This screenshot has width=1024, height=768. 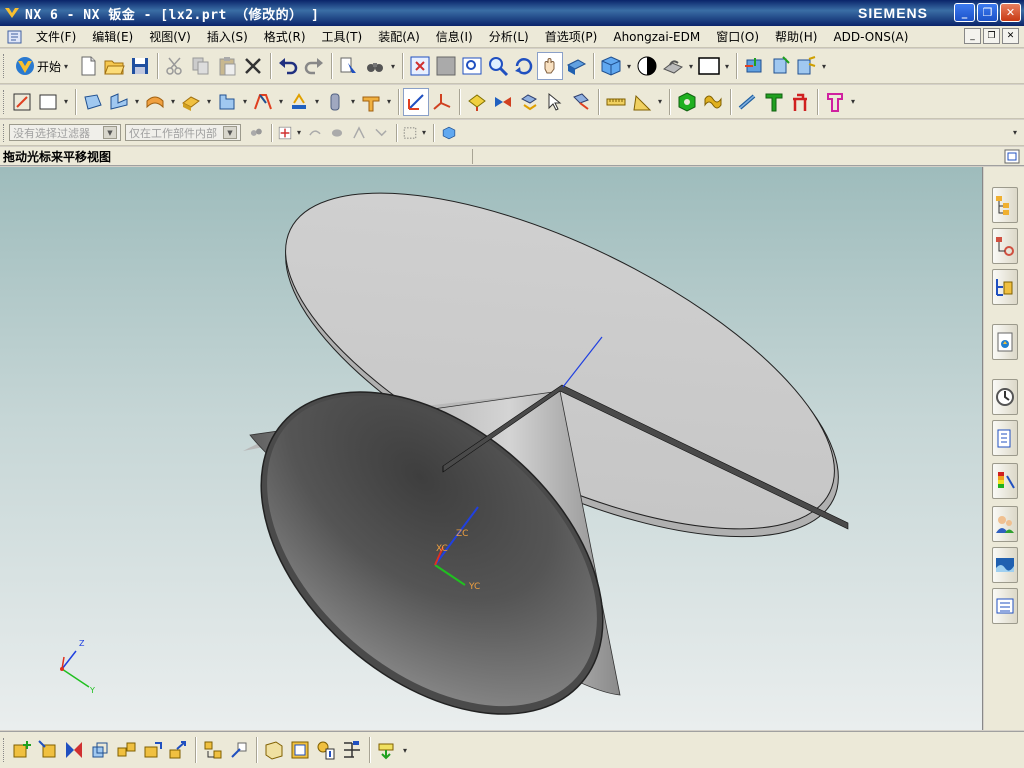 What do you see at coordinates (285, 36) in the screenshot?
I see `menu-format: 格式(R)` at bounding box center [285, 36].